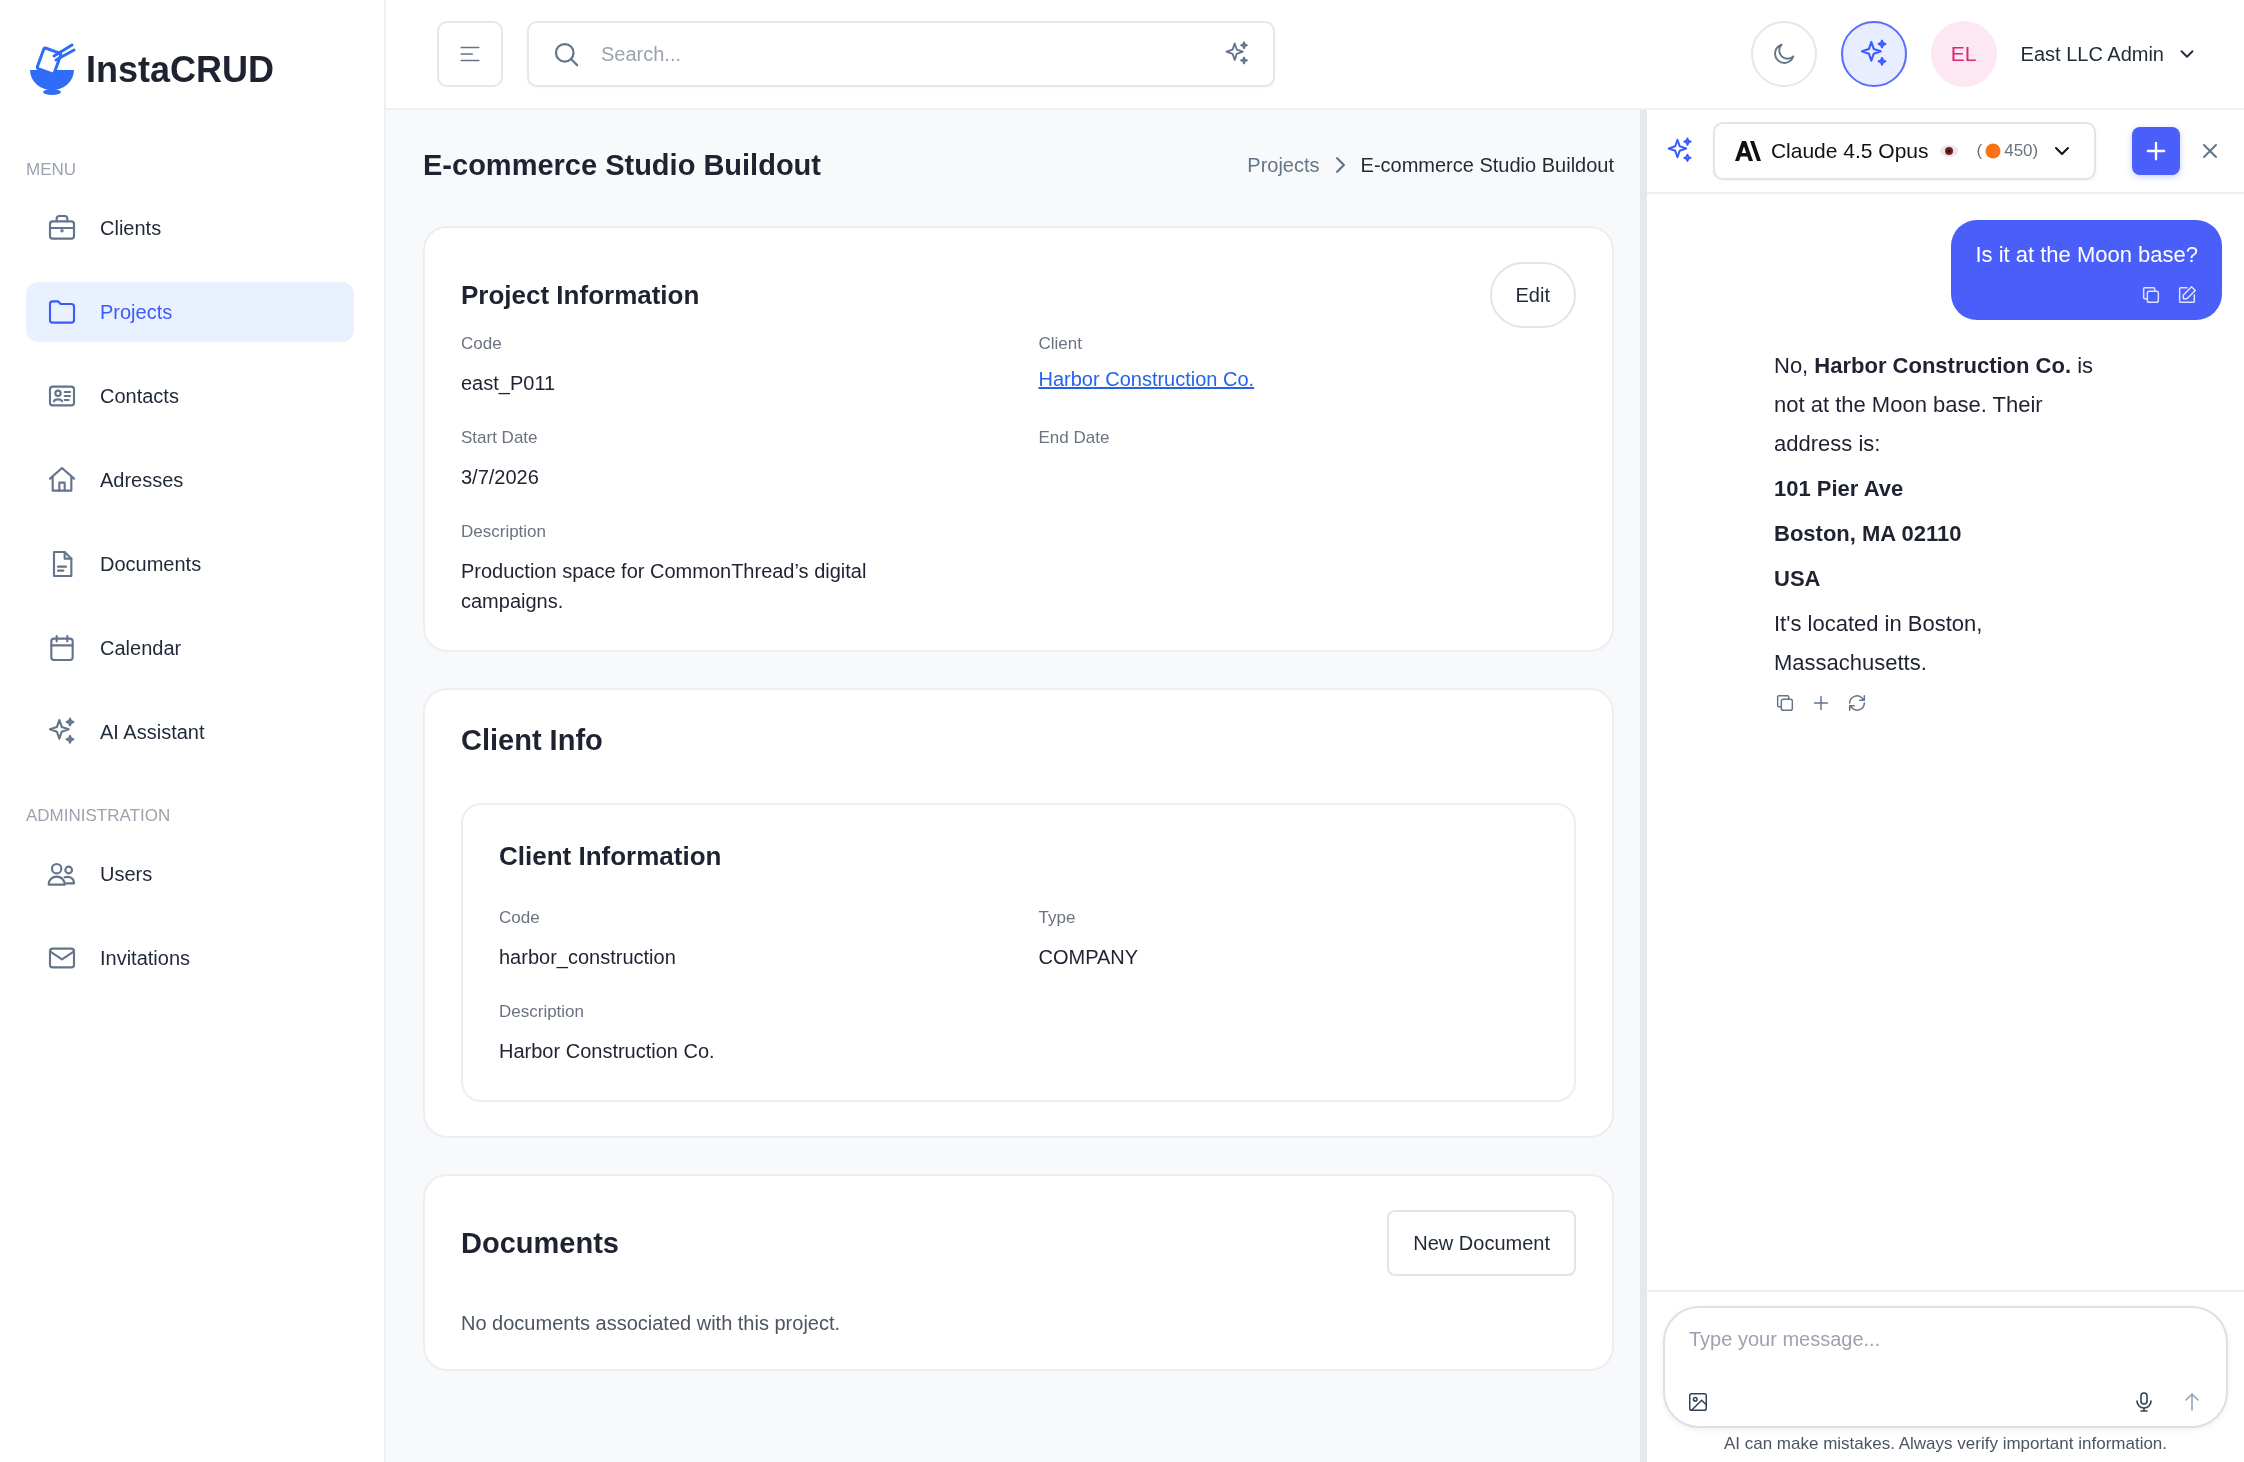 This screenshot has height=1462, width=2244. I want to click on eye-icon, so click(1948, 151).